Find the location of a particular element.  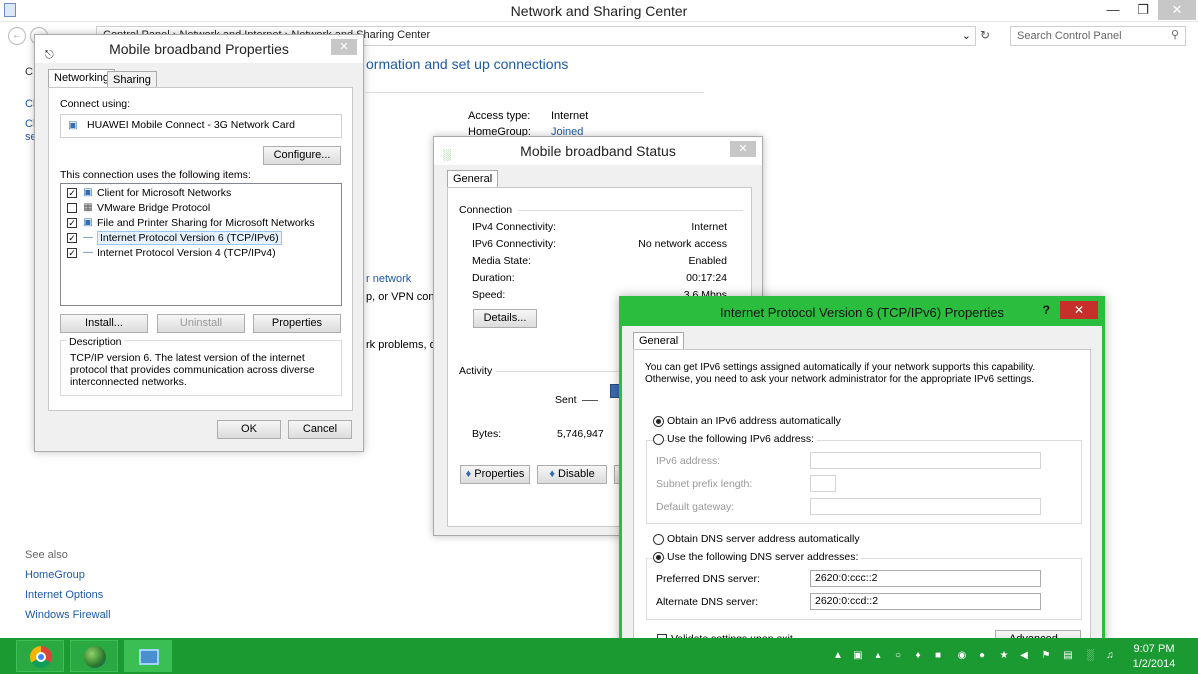

tray-icon: ● is located at coordinates (982, 656).